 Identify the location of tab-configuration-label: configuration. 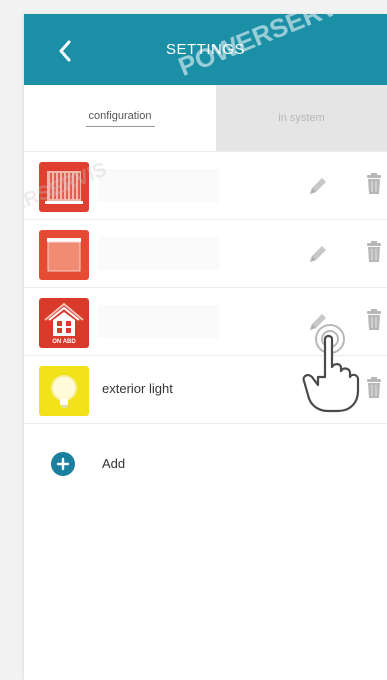
(120, 118).